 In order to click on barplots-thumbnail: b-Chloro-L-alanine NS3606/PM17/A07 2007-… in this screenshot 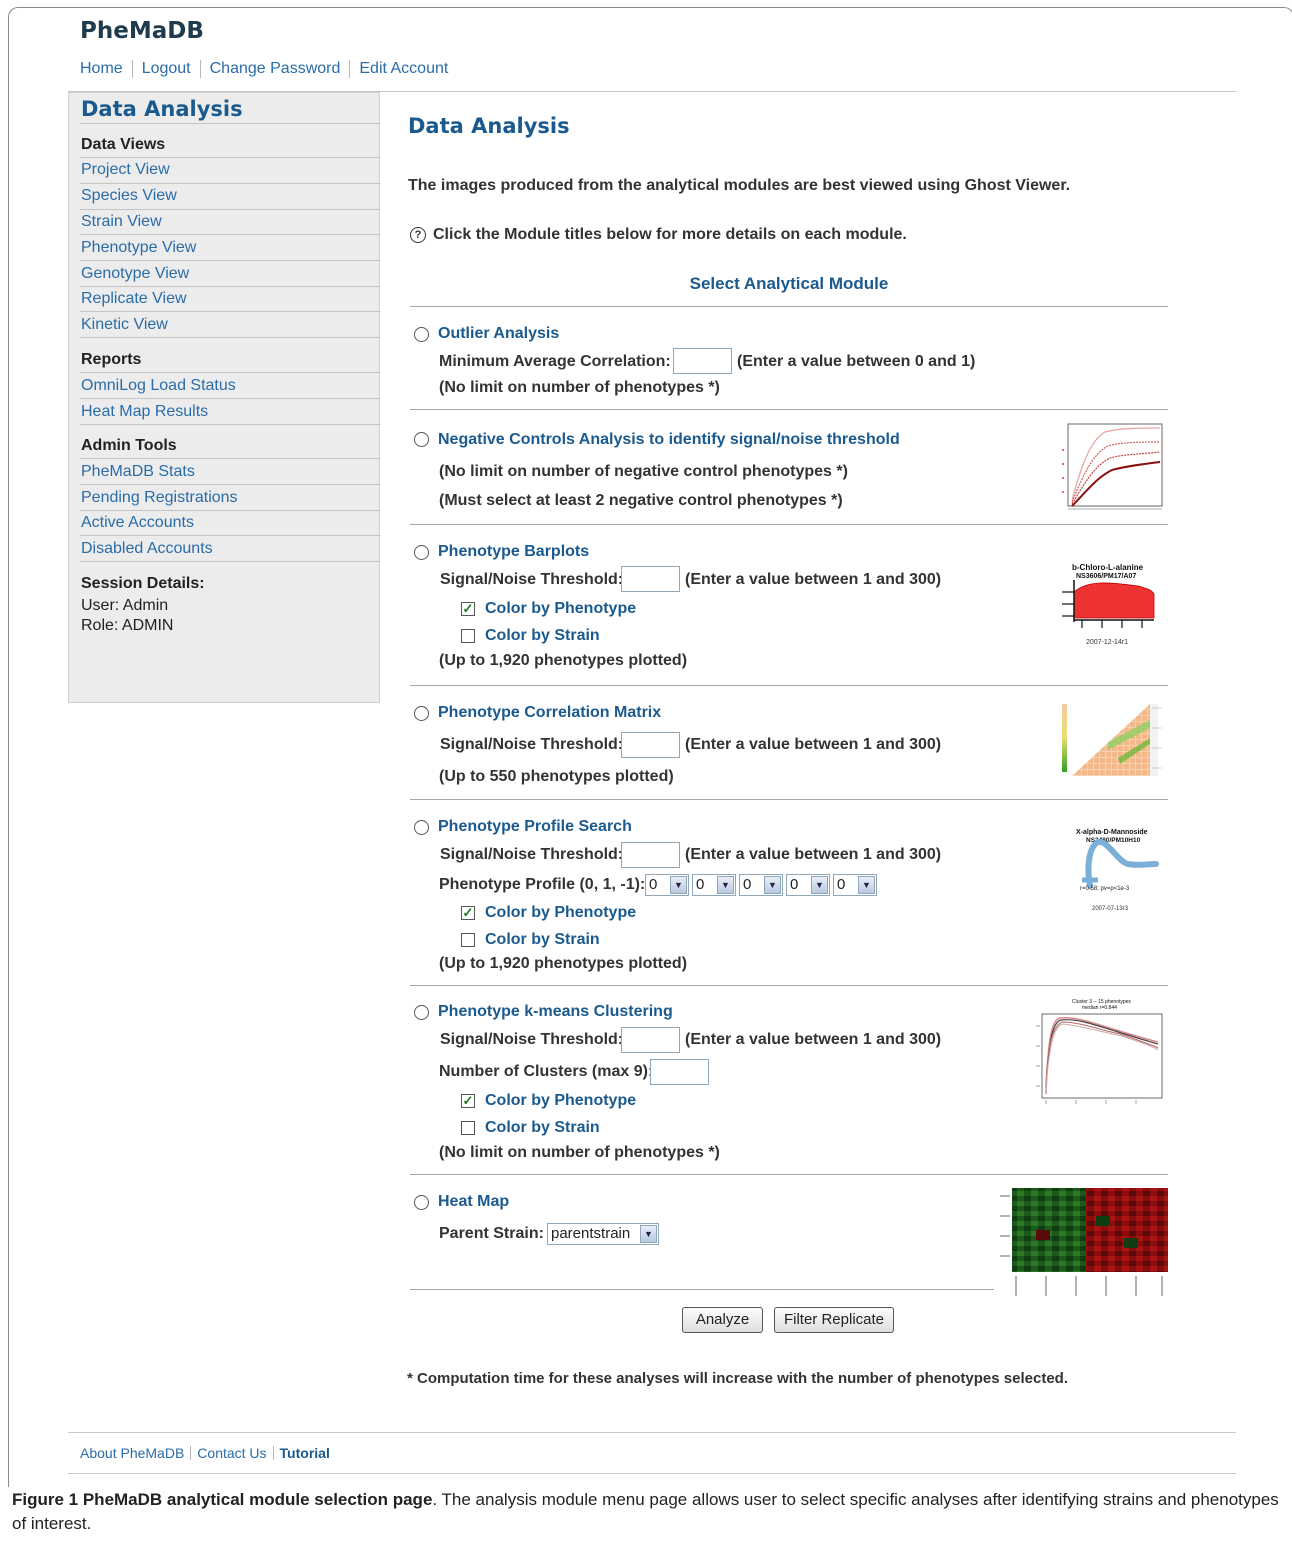, I will do `click(1108, 604)`.